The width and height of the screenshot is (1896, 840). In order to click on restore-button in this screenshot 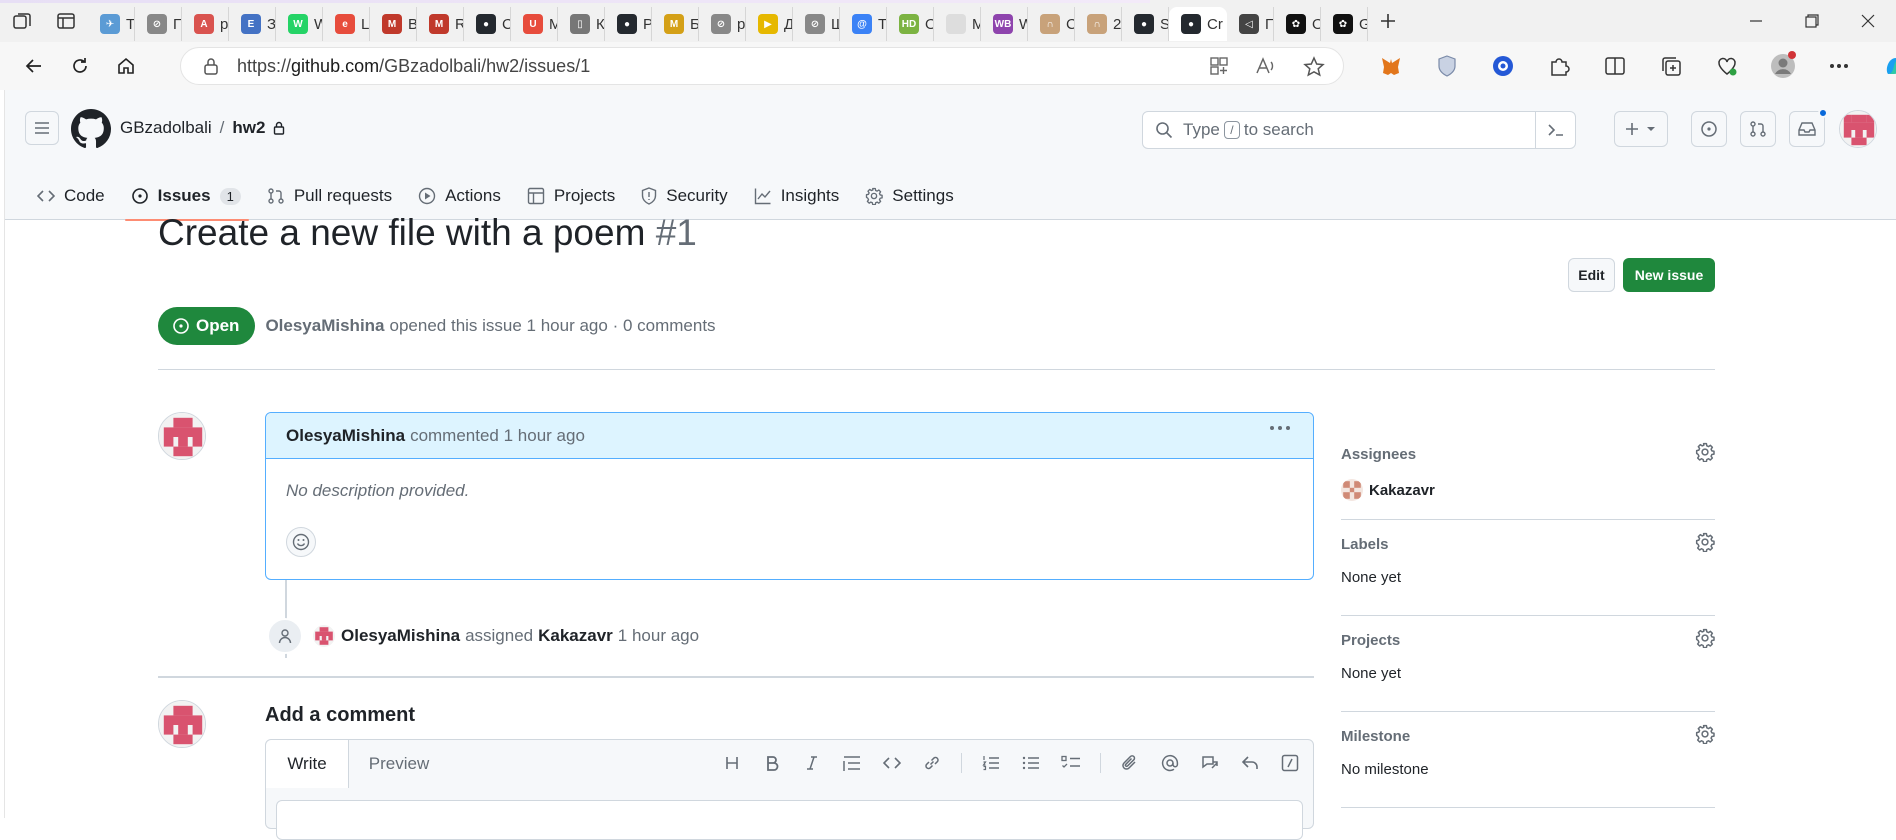, I will do `click(1812, 21)`.